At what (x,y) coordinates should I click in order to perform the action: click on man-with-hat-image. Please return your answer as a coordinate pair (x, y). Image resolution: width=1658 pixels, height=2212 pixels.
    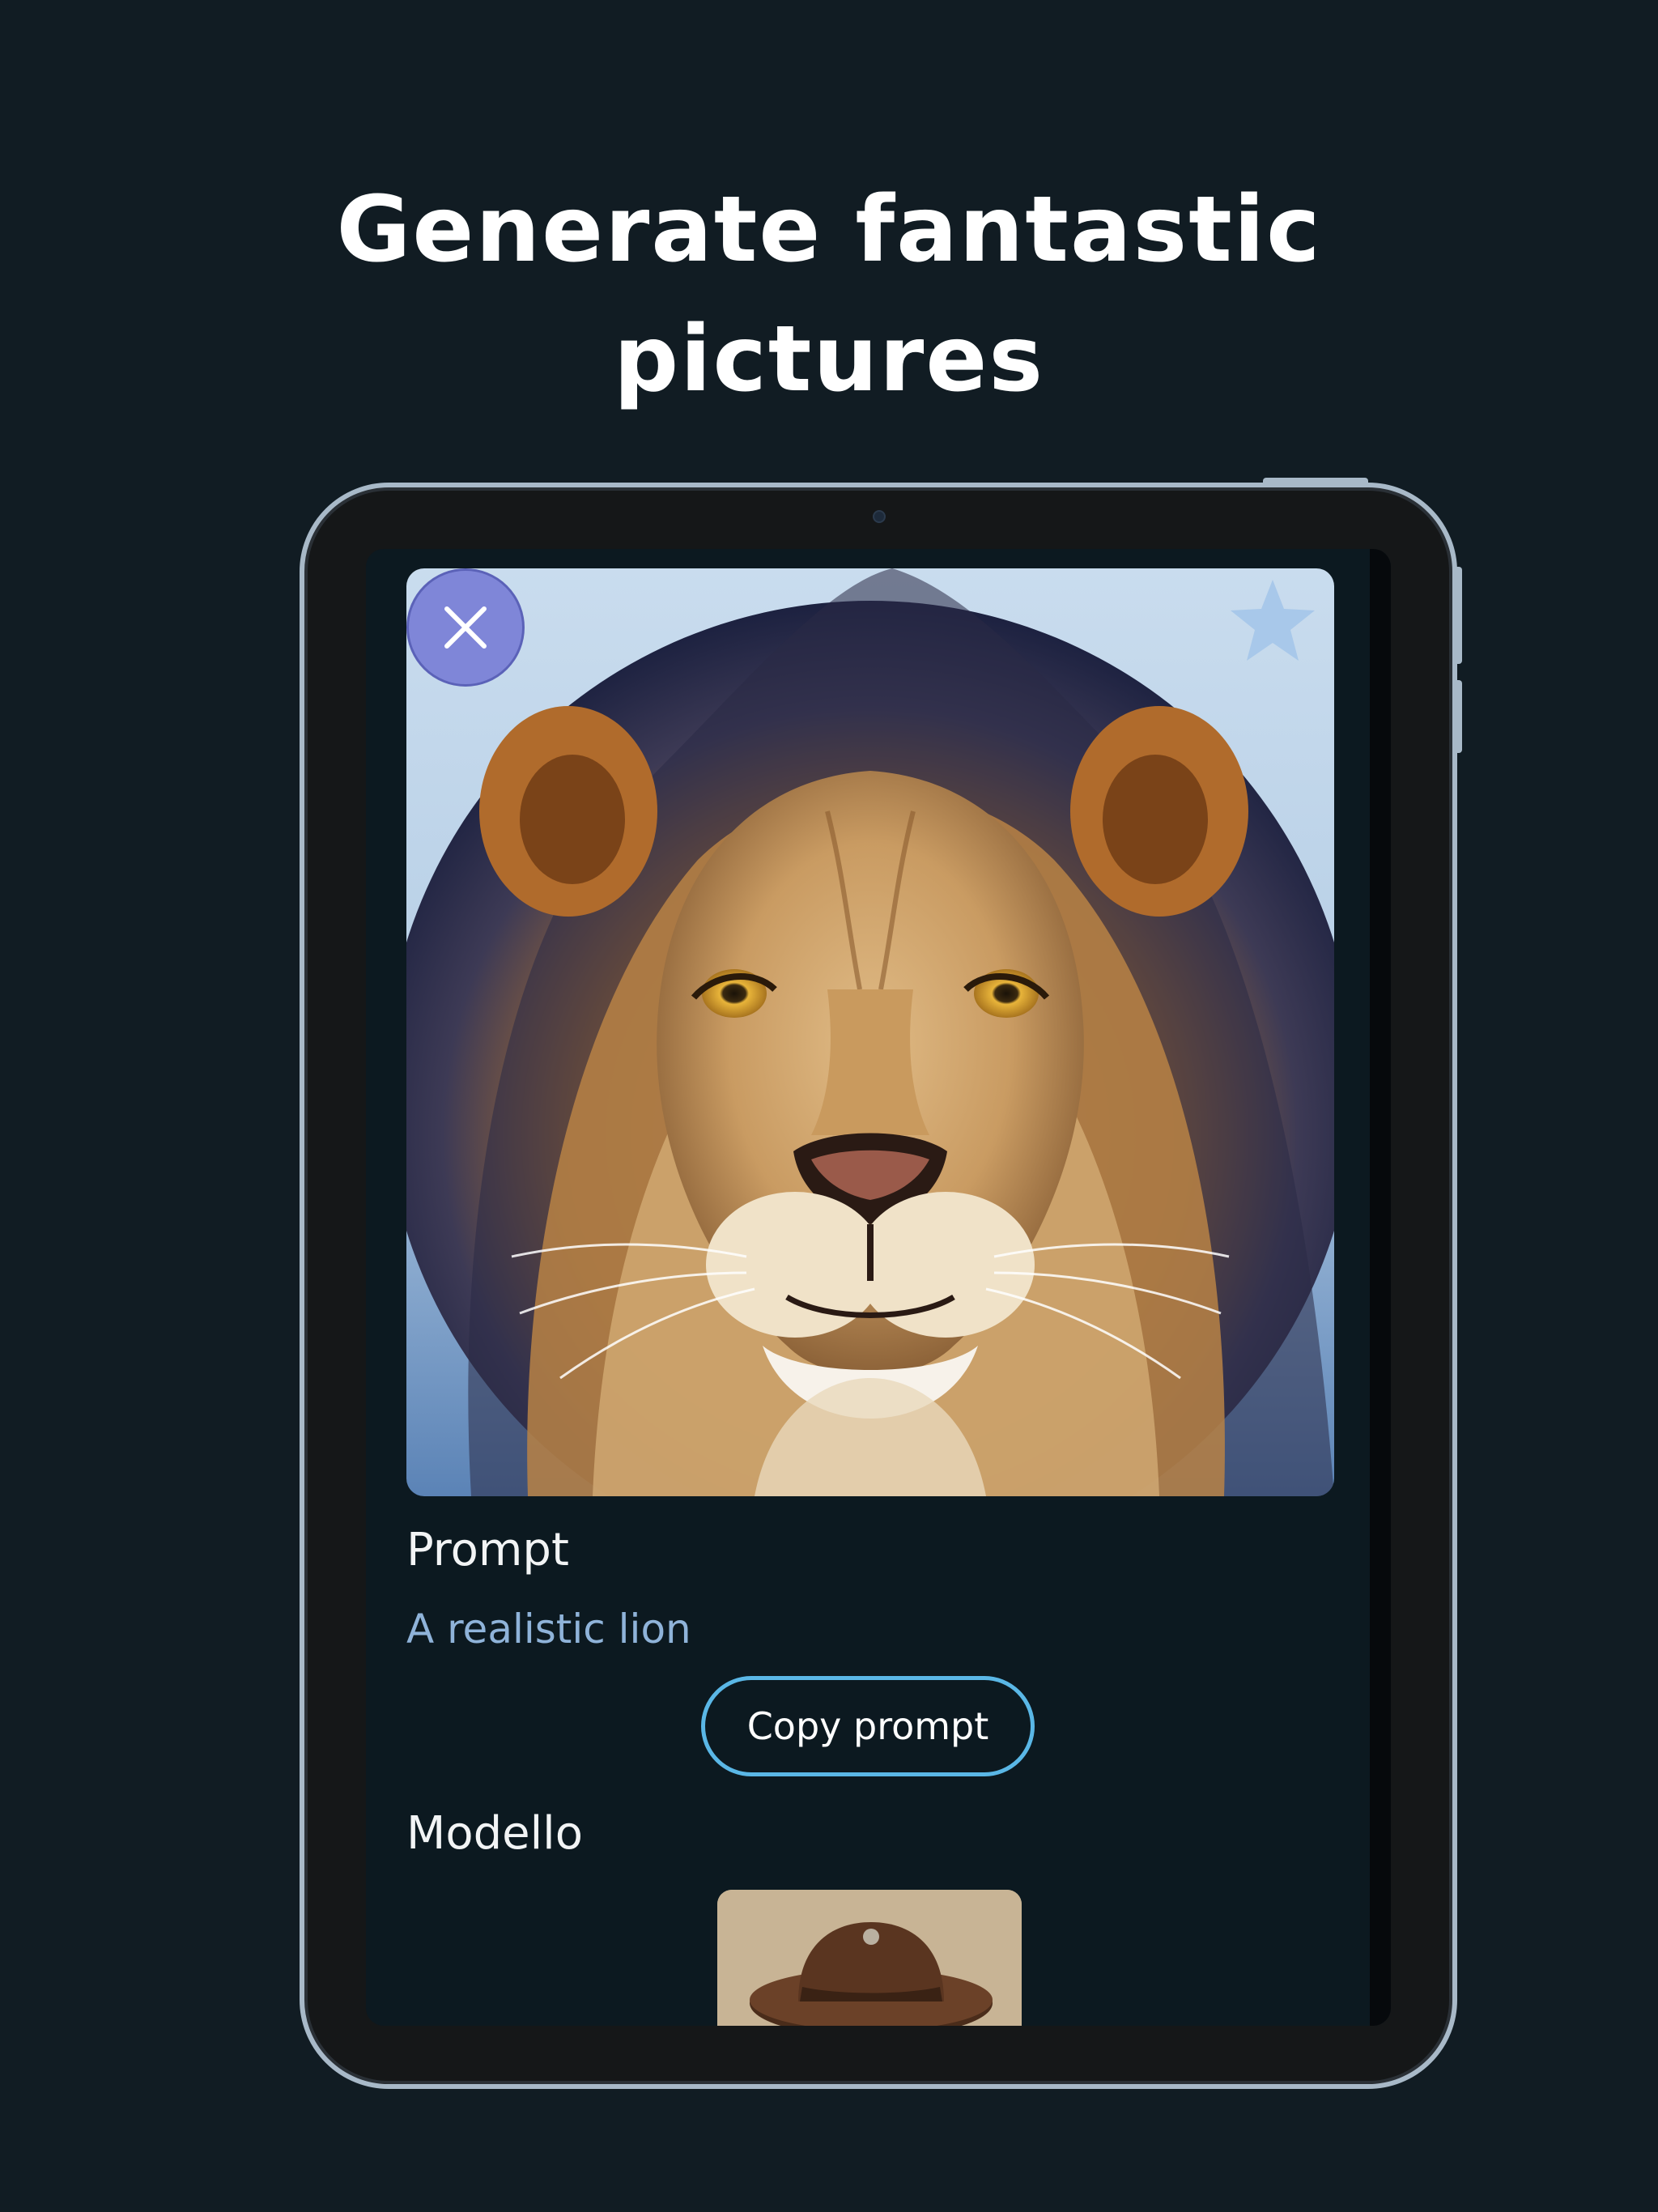
    Looking at the image, I should click on (869, 1958).